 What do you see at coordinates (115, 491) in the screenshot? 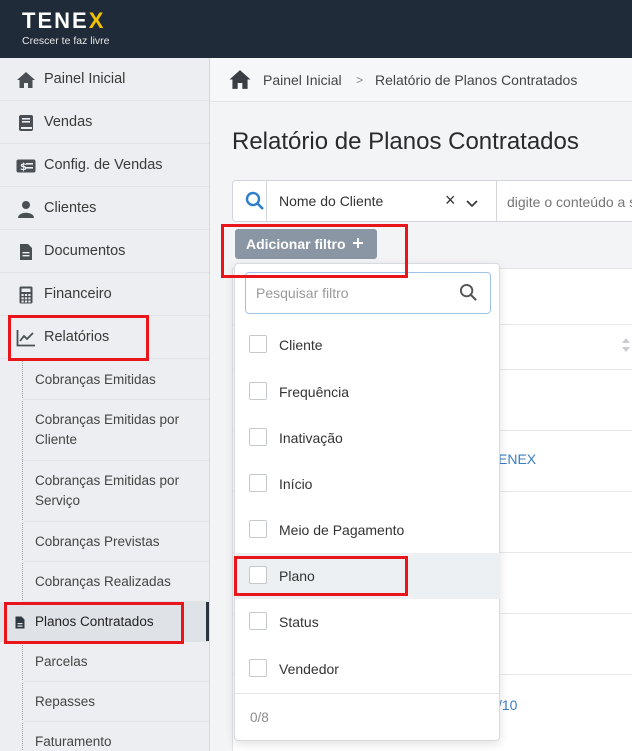
I see `sidebar-subitem-cobrancas-emitidas-servico: Cobranças Emitidas por Serviço` at bounding box center [115, 491].